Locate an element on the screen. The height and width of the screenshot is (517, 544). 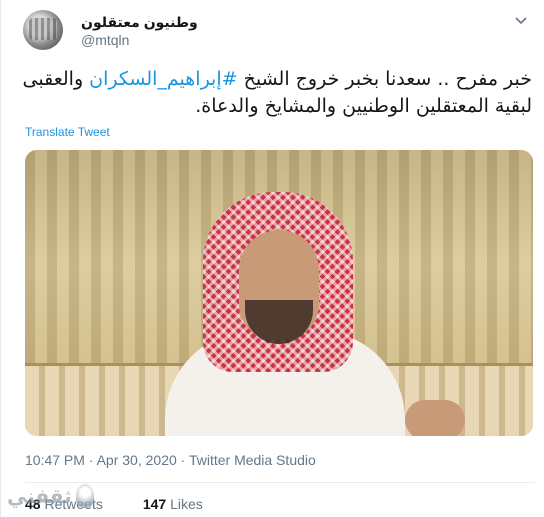
likes-count: 147 is located at coordinates (154, 504).